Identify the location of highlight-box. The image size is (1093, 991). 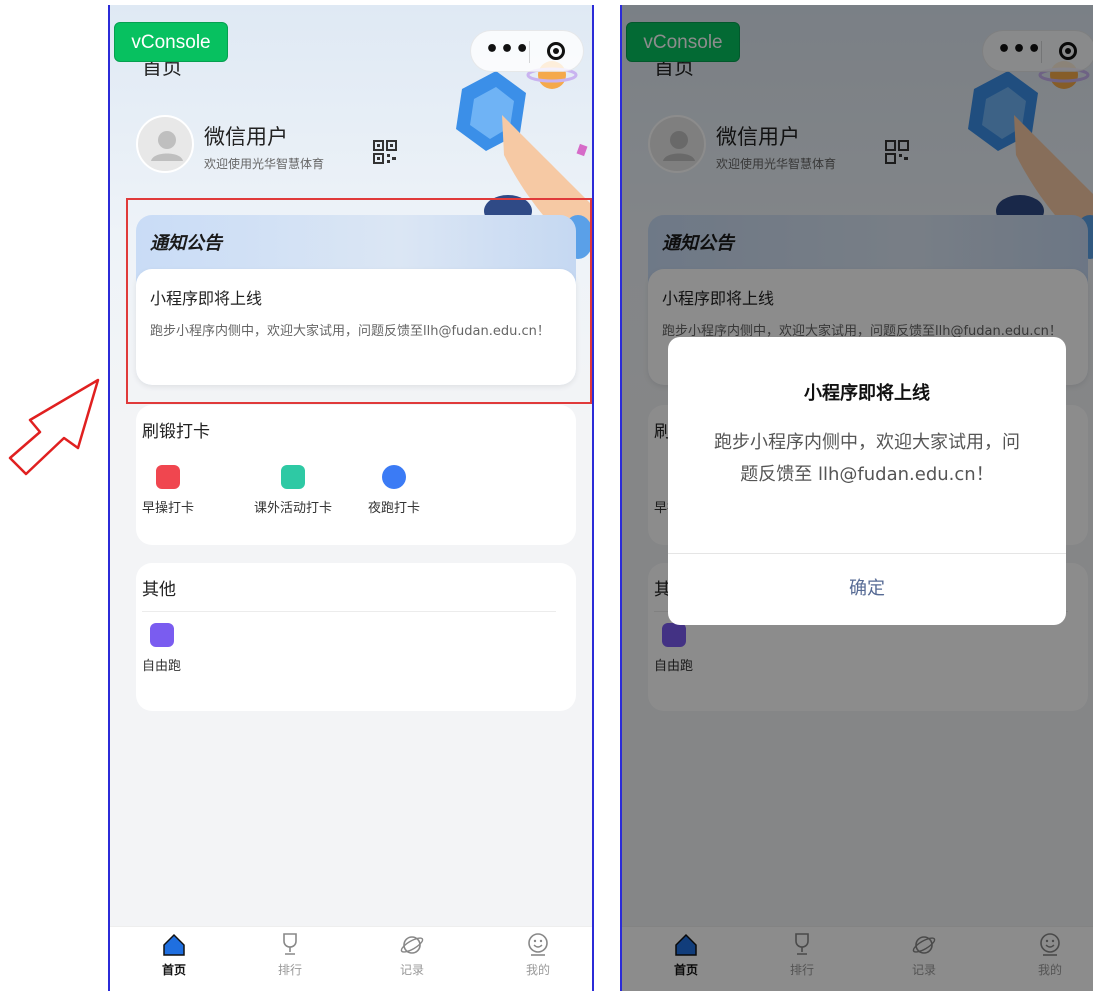
(359, 301).